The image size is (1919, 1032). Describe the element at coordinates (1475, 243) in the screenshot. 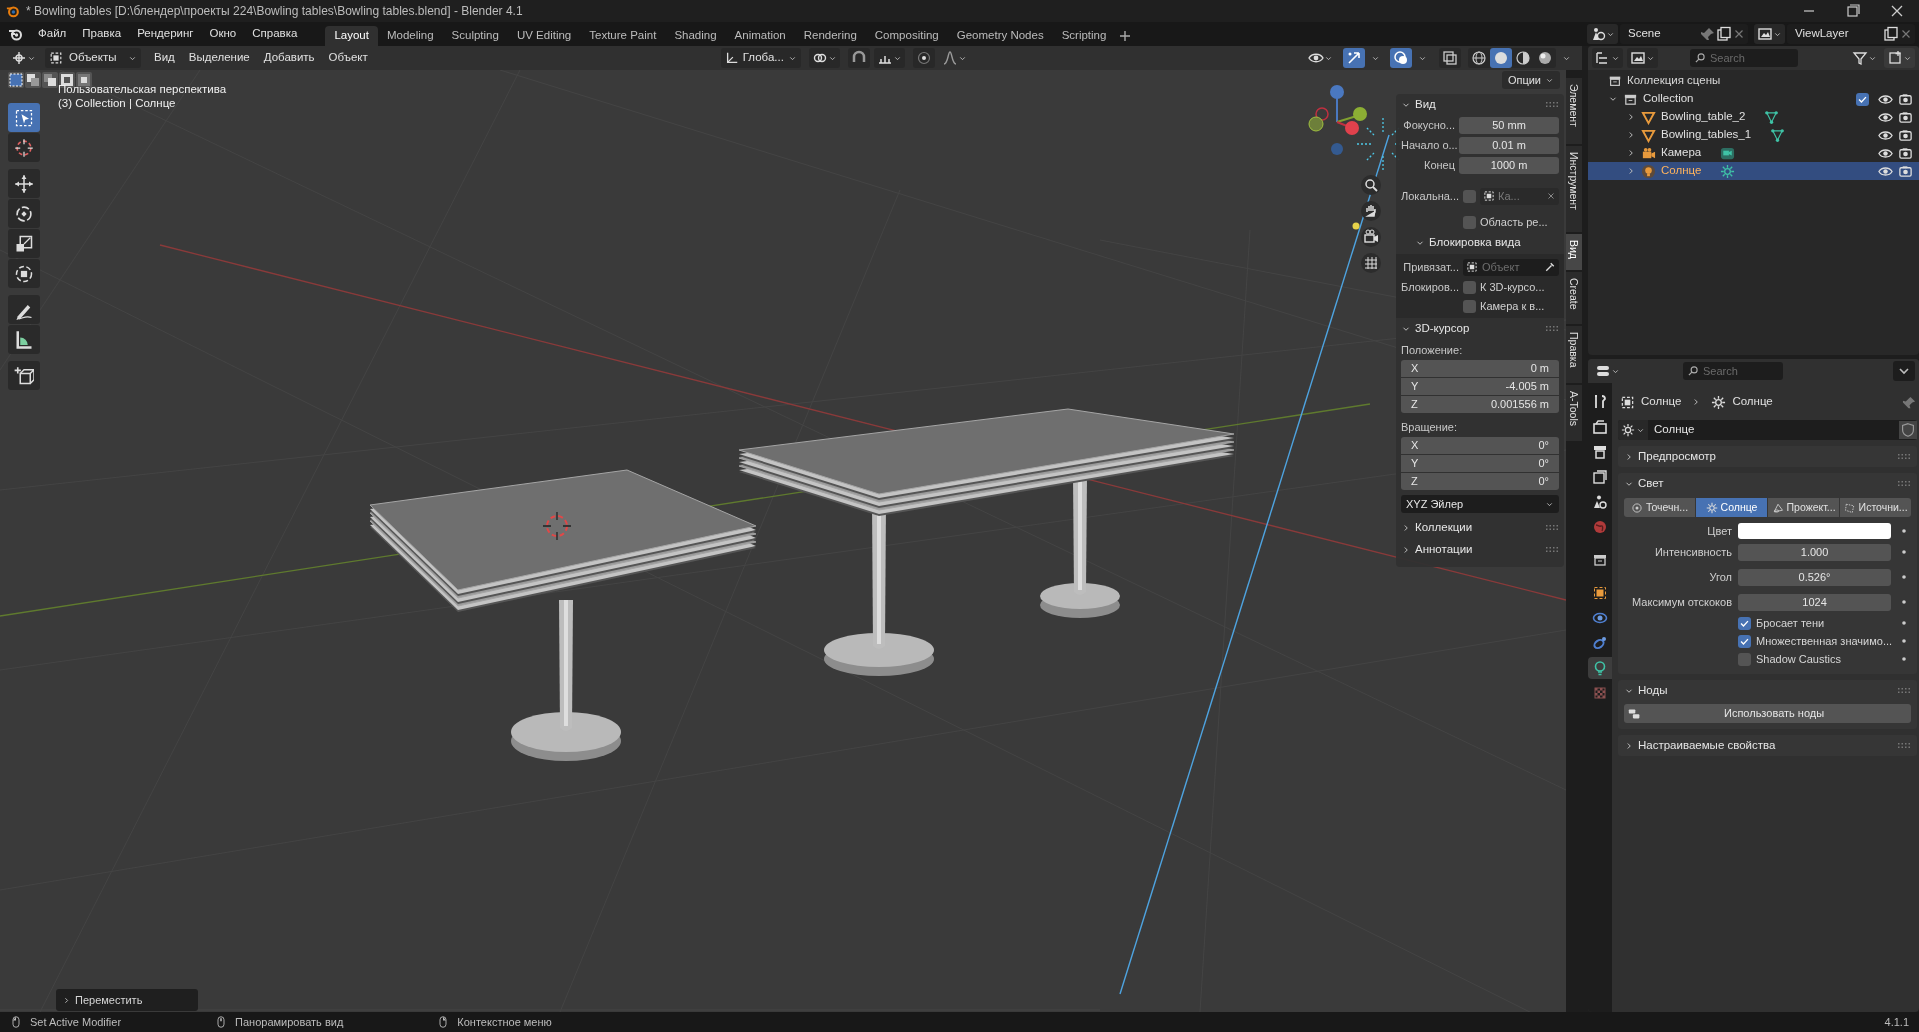

I see `panel-header: Блокировка вида` at that location.